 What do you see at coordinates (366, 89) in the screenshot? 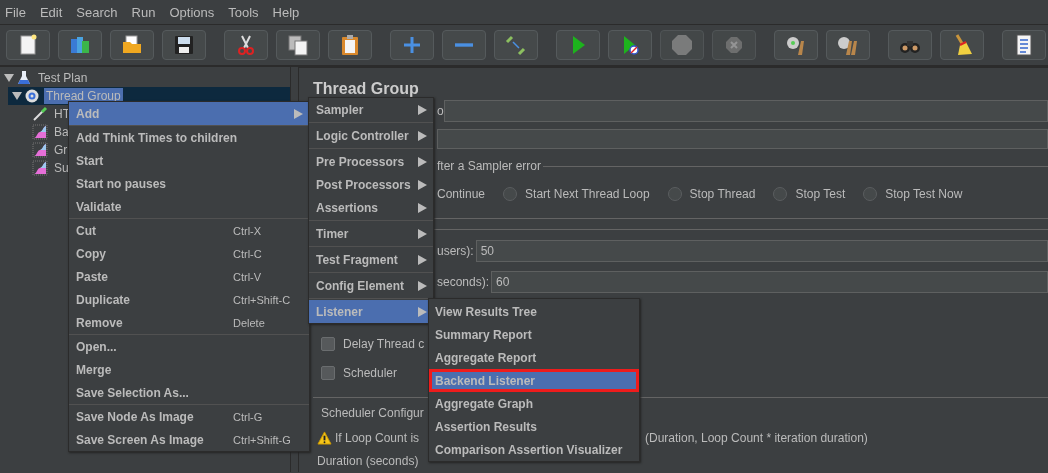
I see `panel-title: Thread Group` at bounding box center [366, 89].